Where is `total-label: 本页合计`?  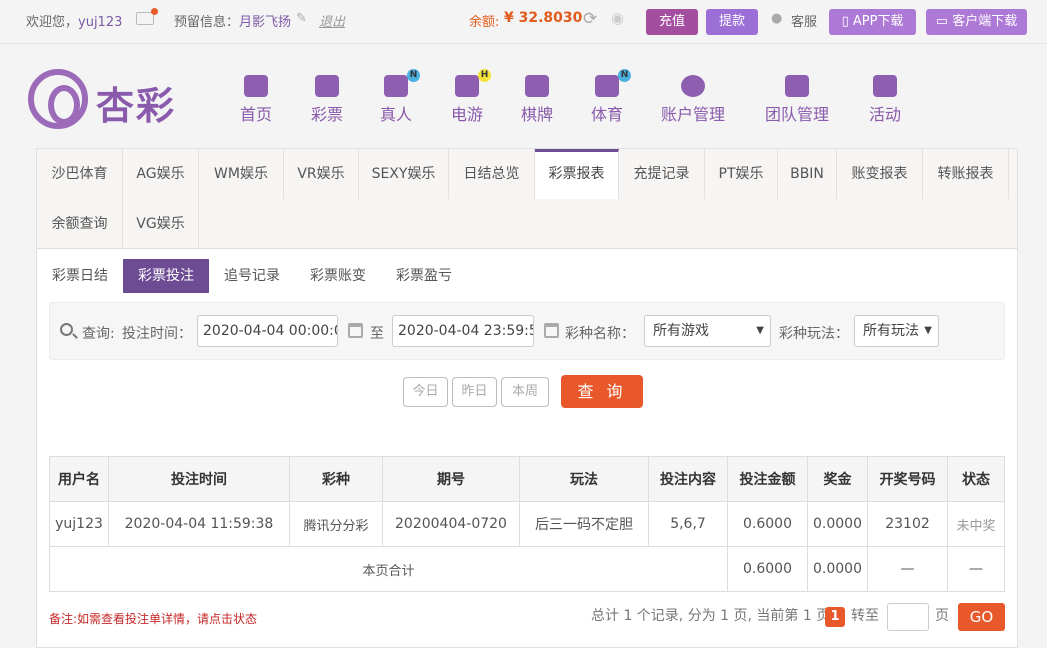
total-label: 本页合计 is located at coordinates (388, 569).